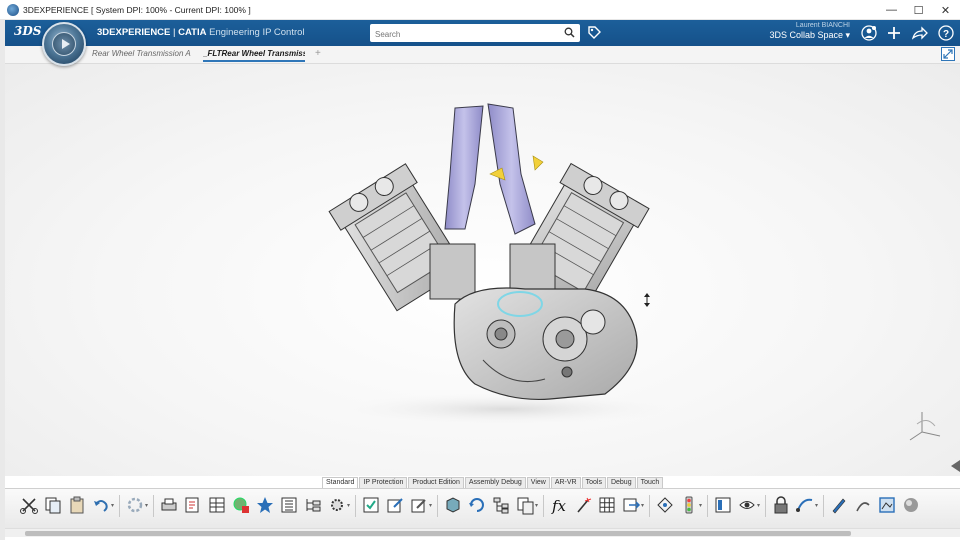 The height and width of the screenshot is (540, 960). Describe the element at coordinates (607, 505) in the screenshot. I see `grid-icon` at that location.